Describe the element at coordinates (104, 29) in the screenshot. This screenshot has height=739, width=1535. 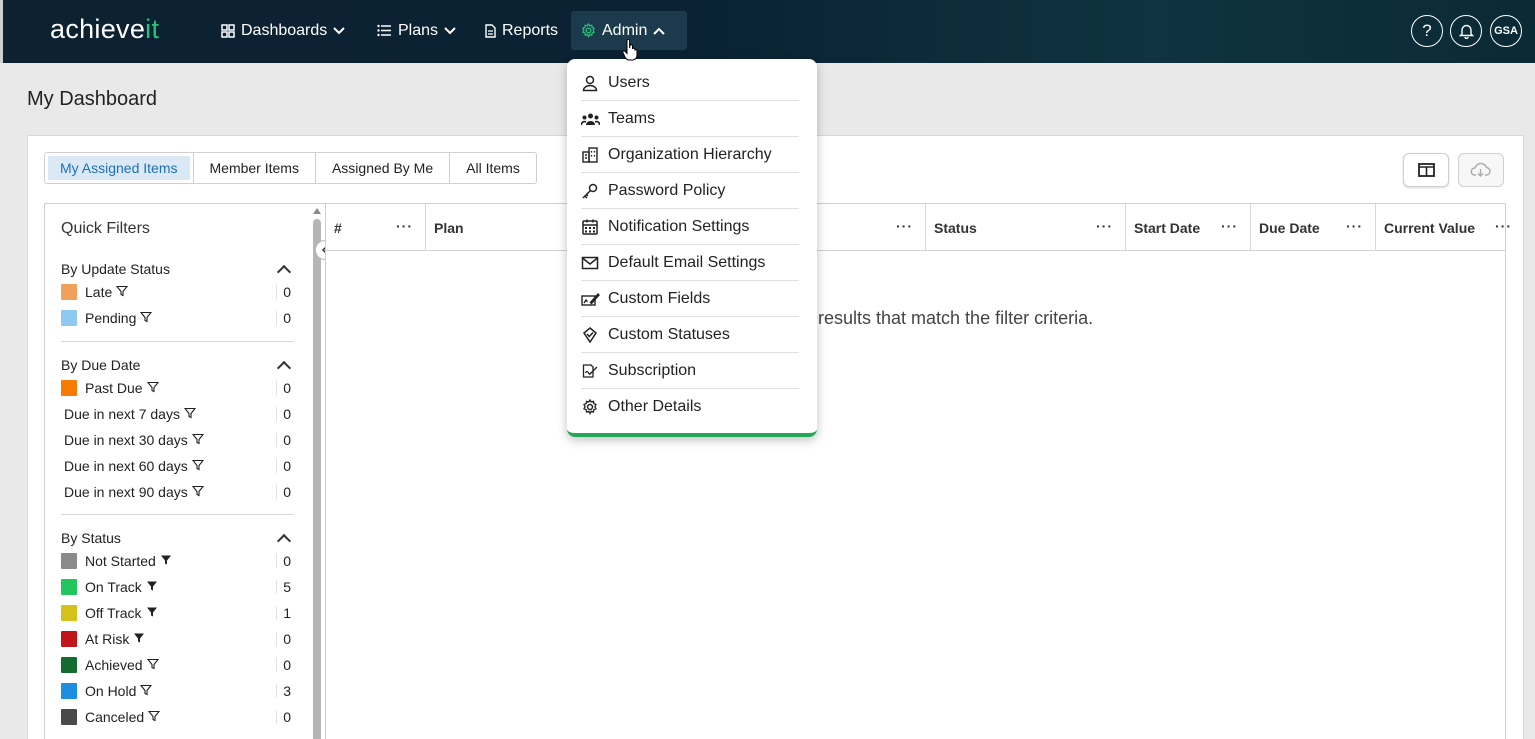
I see `achieveit-logo: achieveit` at that location.